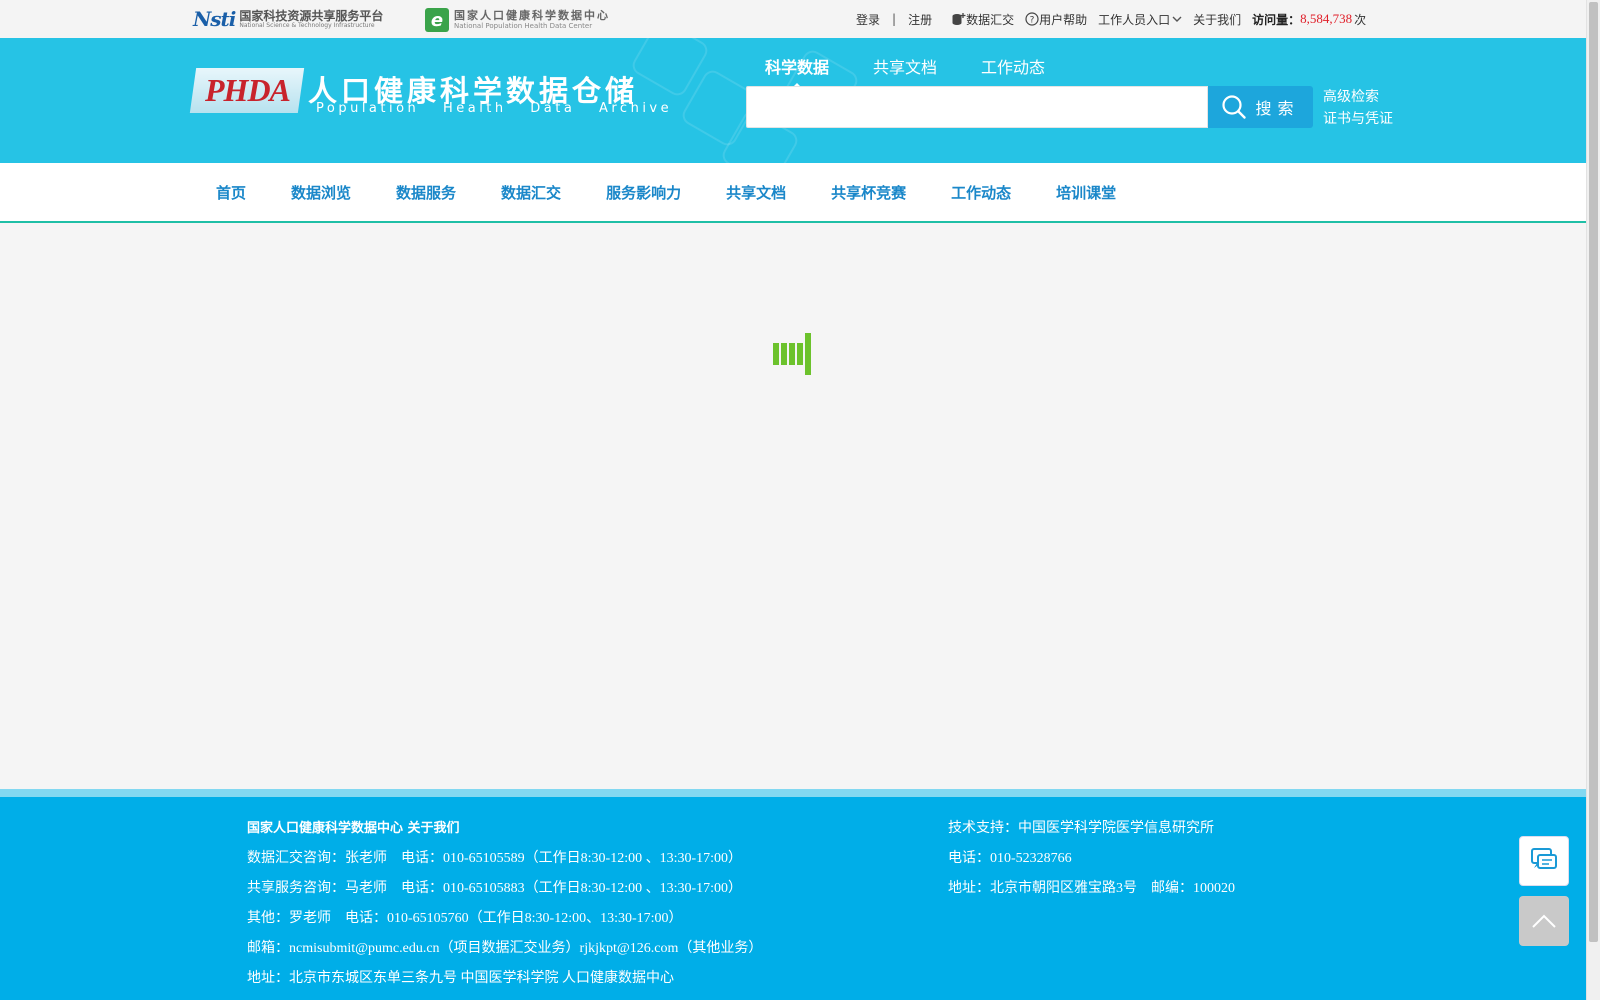 This screenshot has width=1600, height=1000. I want to click on certificate-link: 证书与凭证, so click(1358, 119).